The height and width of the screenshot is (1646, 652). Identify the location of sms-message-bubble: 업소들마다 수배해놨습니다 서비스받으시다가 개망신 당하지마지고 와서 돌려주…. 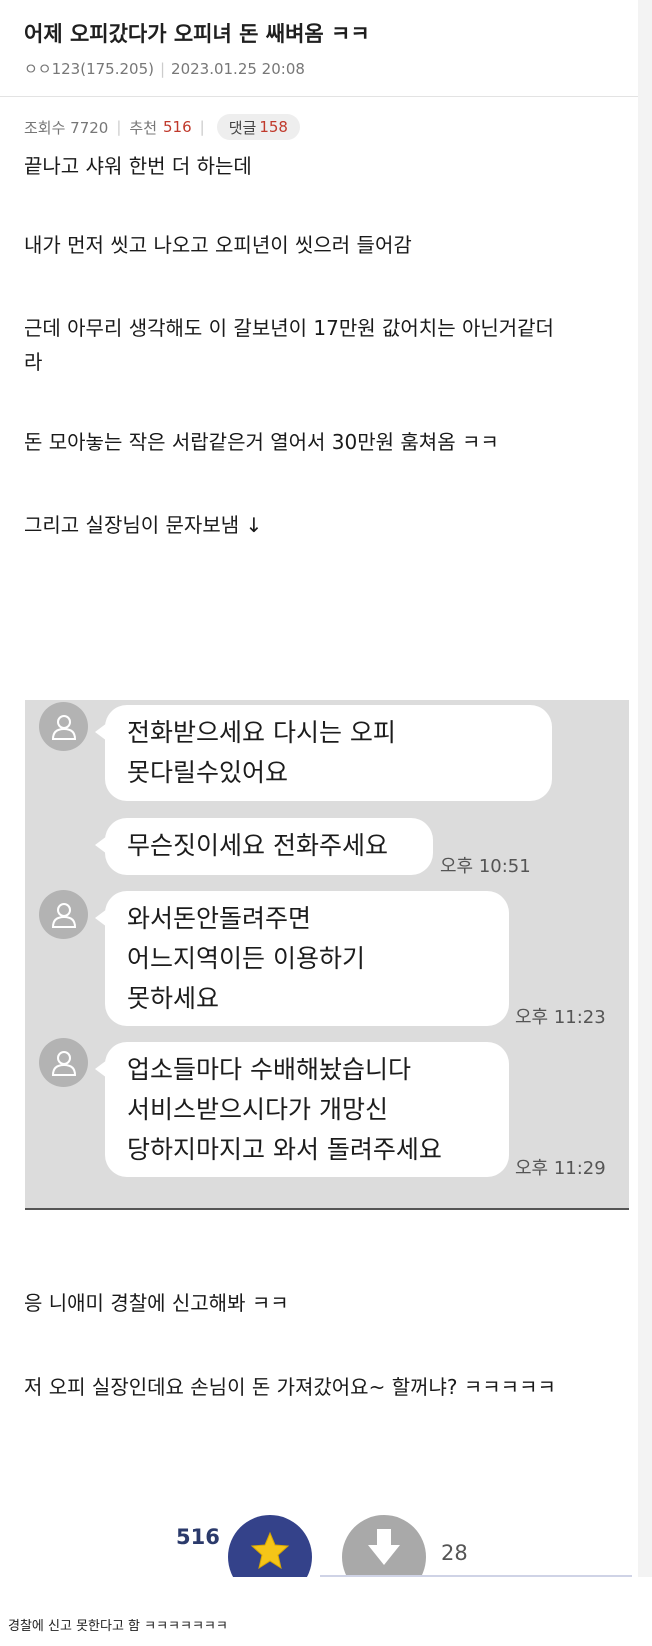
(302, 1109).